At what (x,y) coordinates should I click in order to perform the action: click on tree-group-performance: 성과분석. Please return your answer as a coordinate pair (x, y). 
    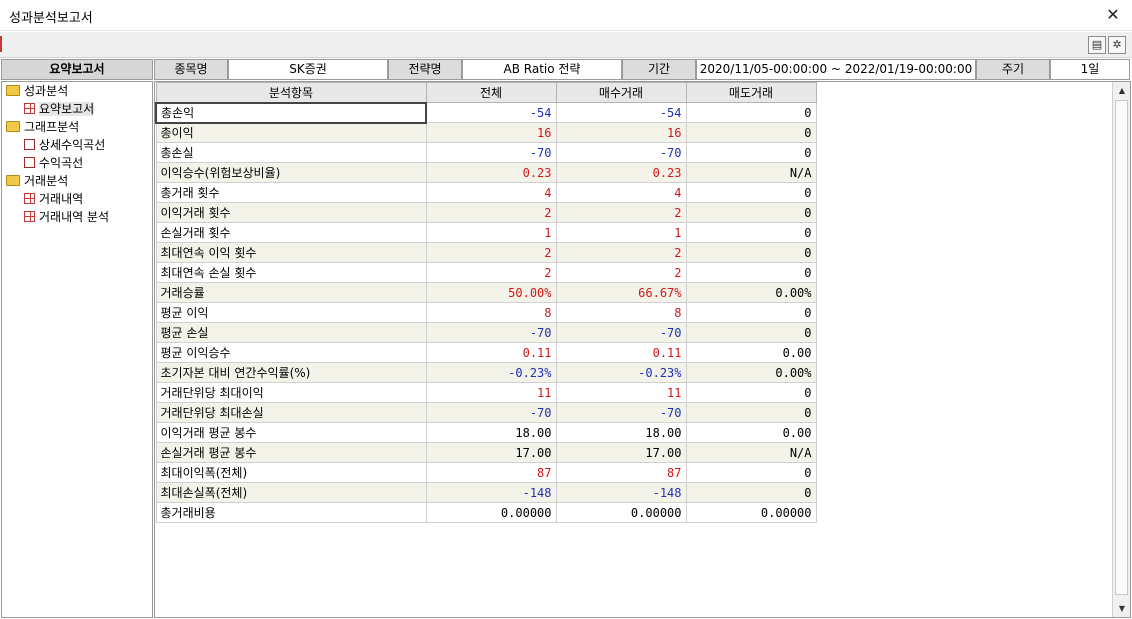
    Looking at the image, I should click on (37, 91).